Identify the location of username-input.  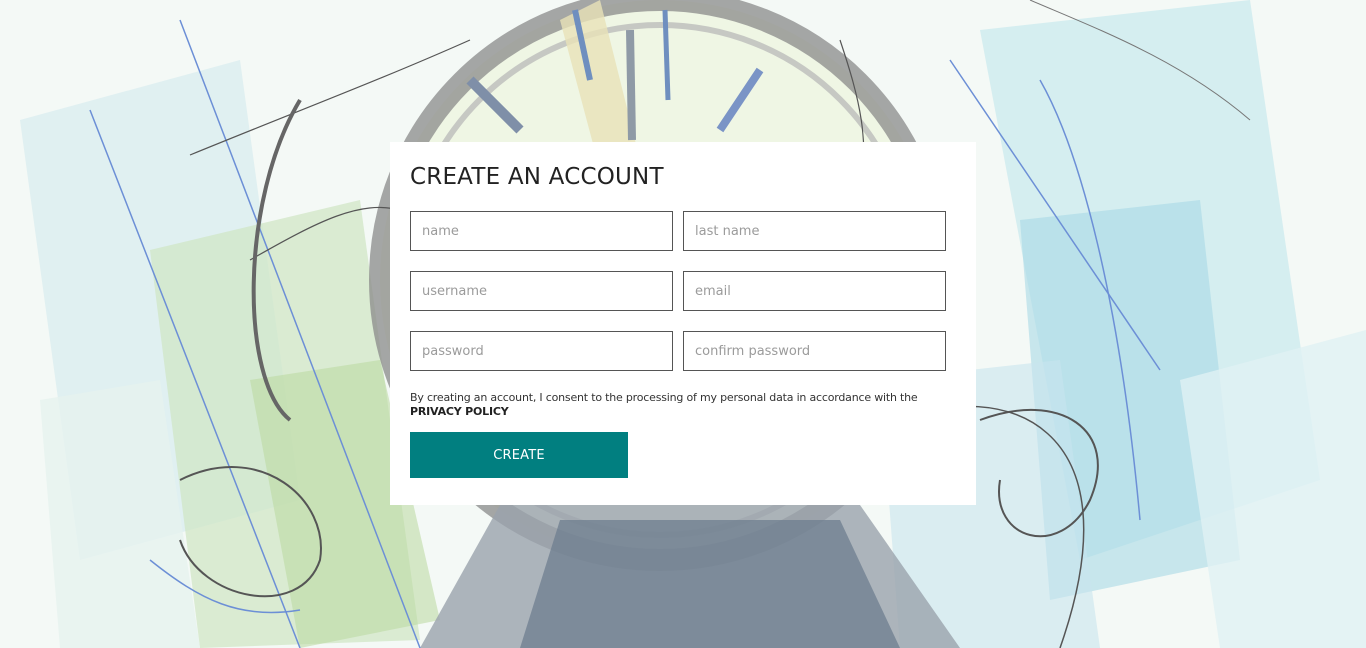
(541, 291).